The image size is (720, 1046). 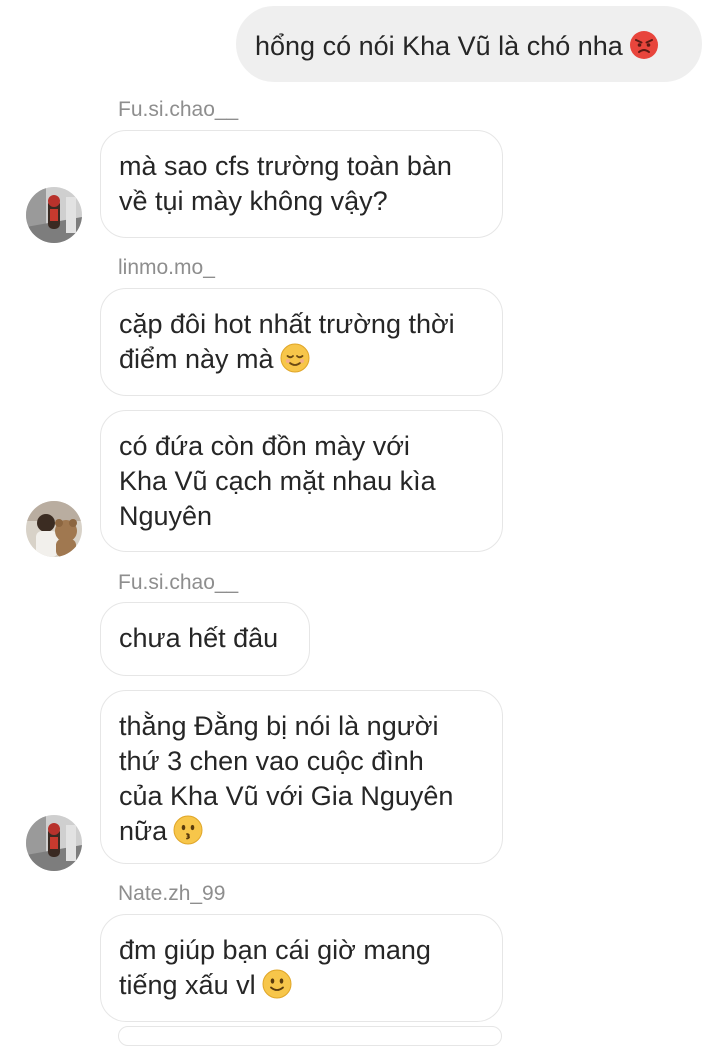 What do you see at coordinates (277, 481) in the screenshot?
I see `message-line: Kha Vũ cạch mặt nhau kìa` at bounding box center [277, 481].